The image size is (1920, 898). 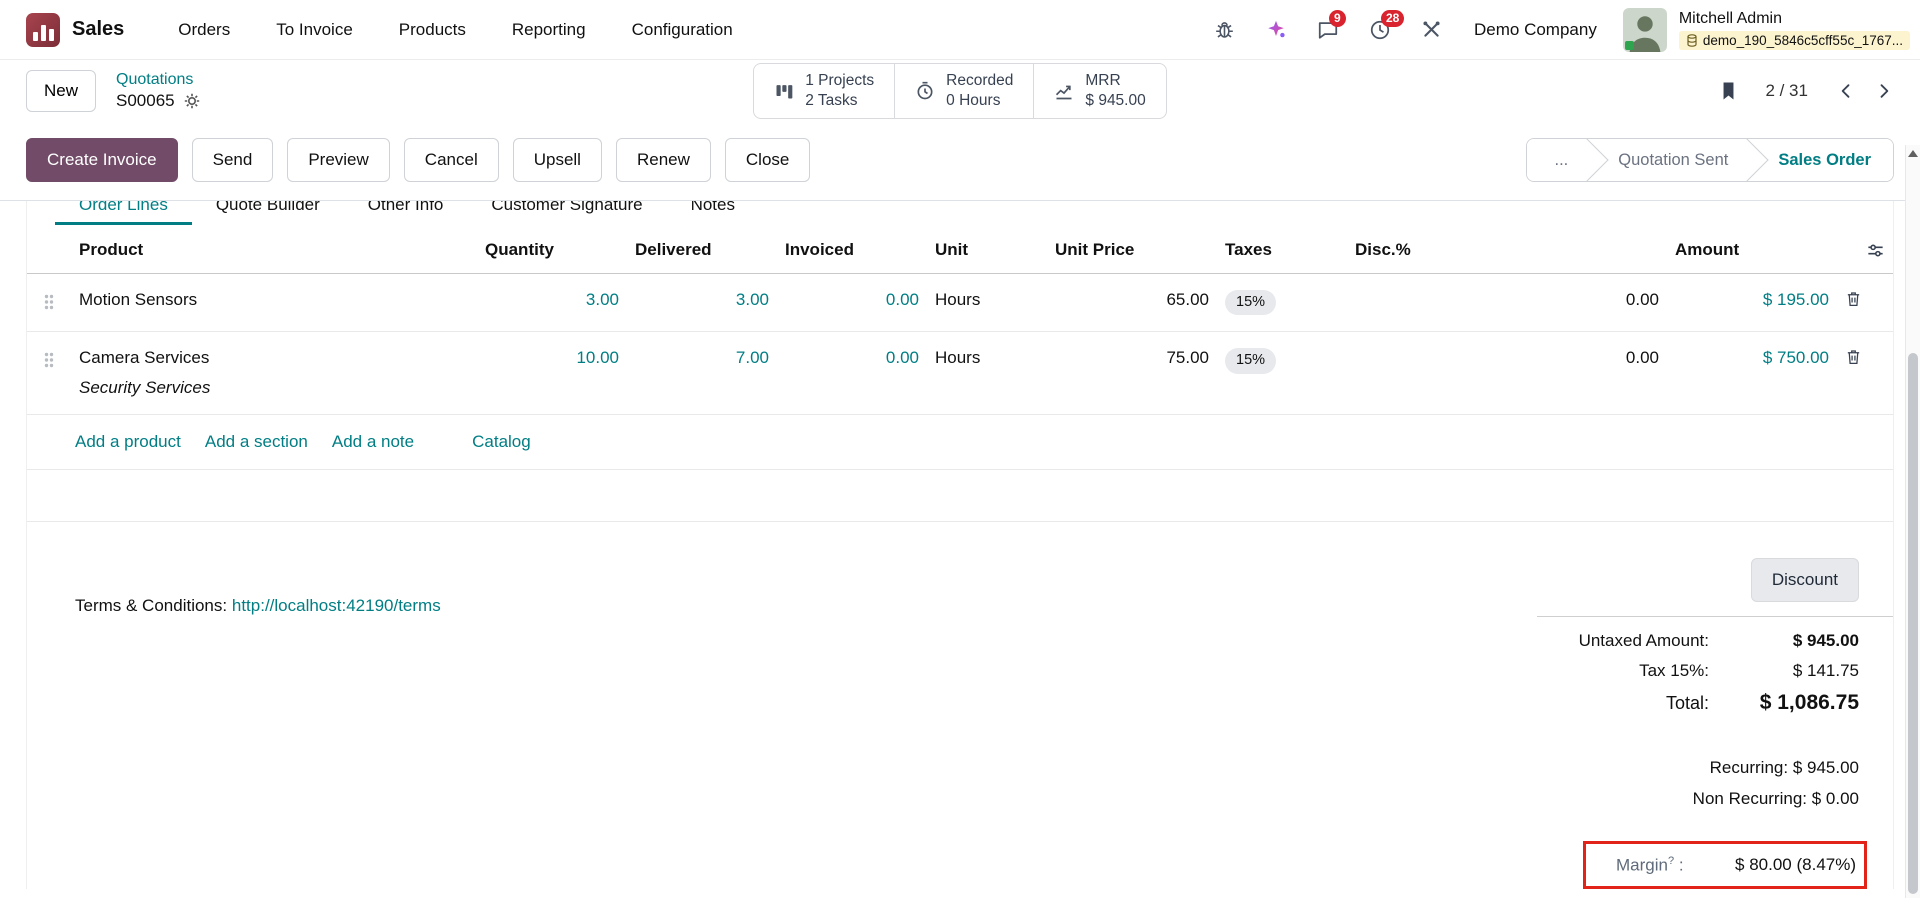 What do you see at coordinates (102, 160) in the screenshot?
I see `create-invoice-button: Create Invoice` at bounding box center [102, 160].